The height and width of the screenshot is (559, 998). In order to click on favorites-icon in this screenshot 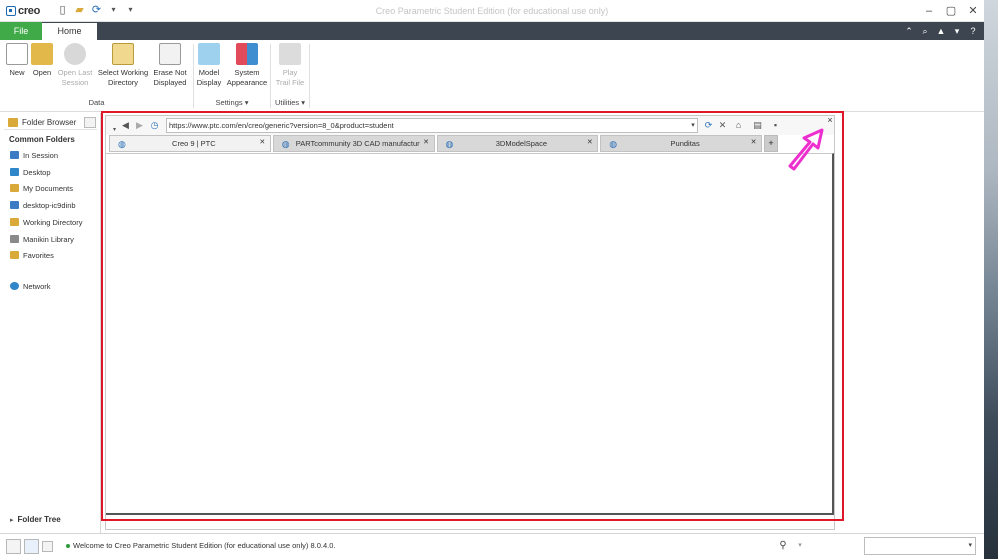, I will do `click(14, 255)`.